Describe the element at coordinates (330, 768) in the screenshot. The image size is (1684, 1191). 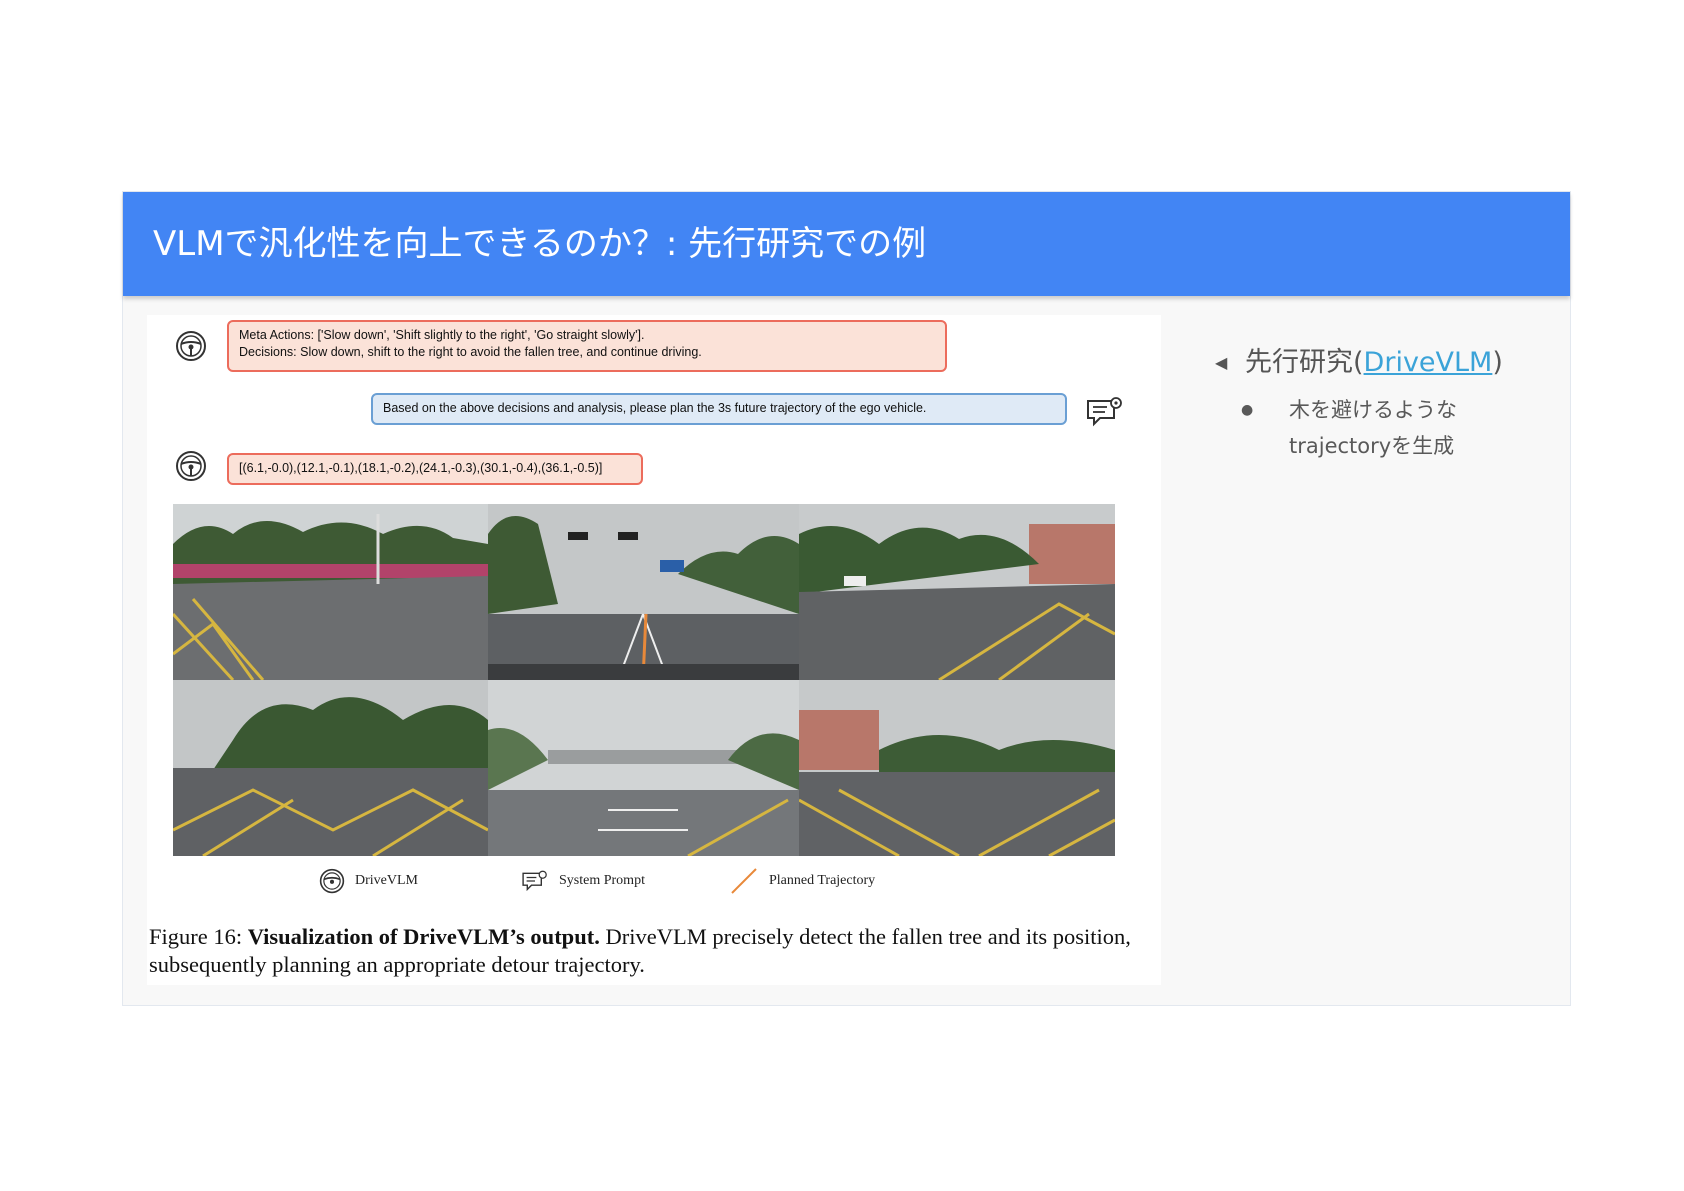
I see `camera-back-left` at that location.